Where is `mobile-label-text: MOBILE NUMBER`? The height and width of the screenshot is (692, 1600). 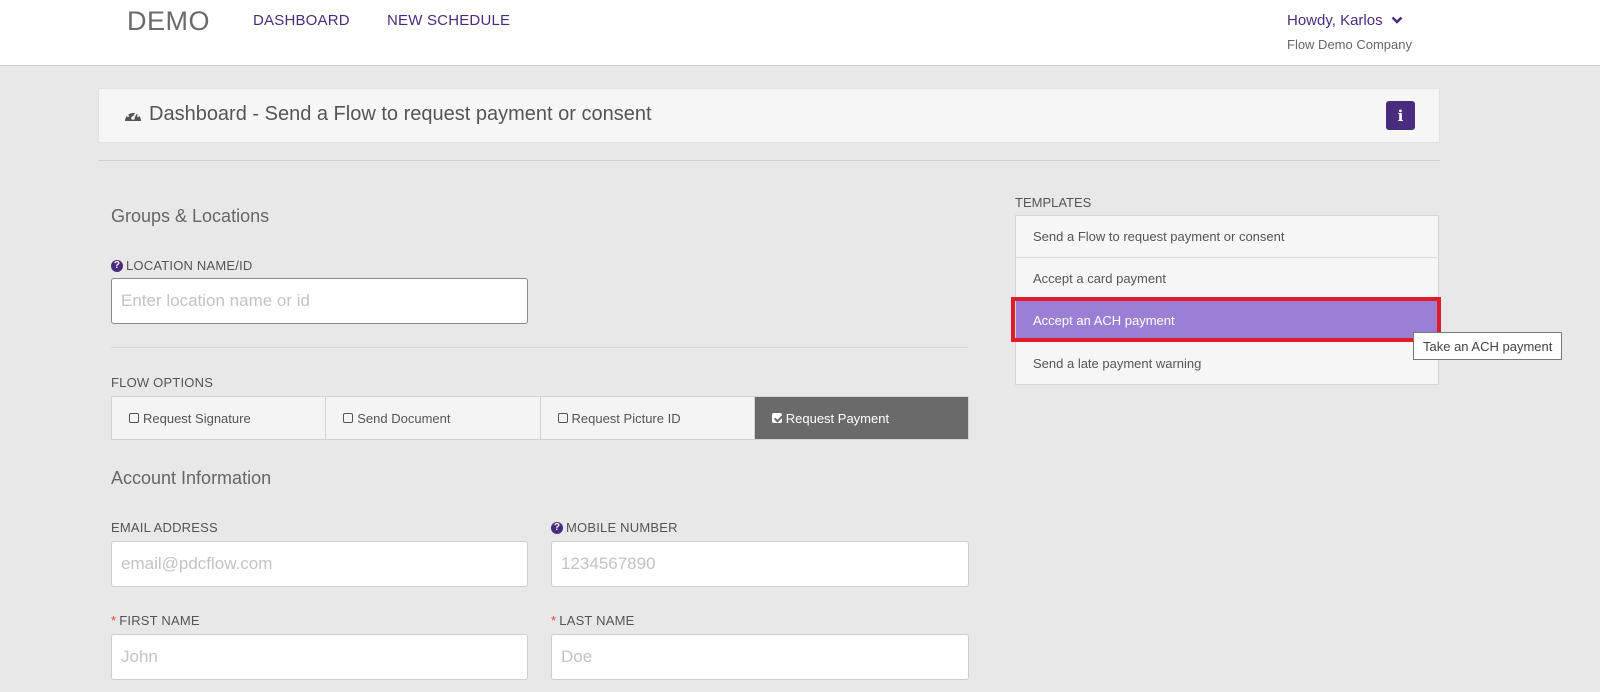 mobile-label-text: MOBILE NUMBER is located at coordinates (622, 527).